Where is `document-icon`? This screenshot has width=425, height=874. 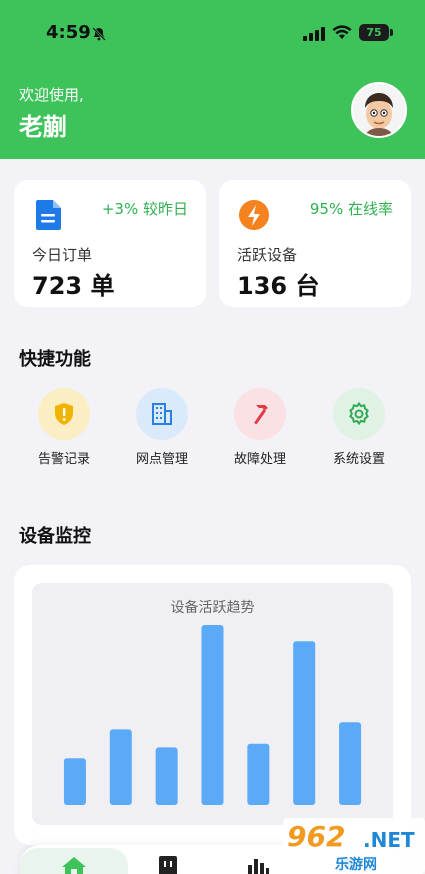 document-icon is located at coordinates (49, 215).